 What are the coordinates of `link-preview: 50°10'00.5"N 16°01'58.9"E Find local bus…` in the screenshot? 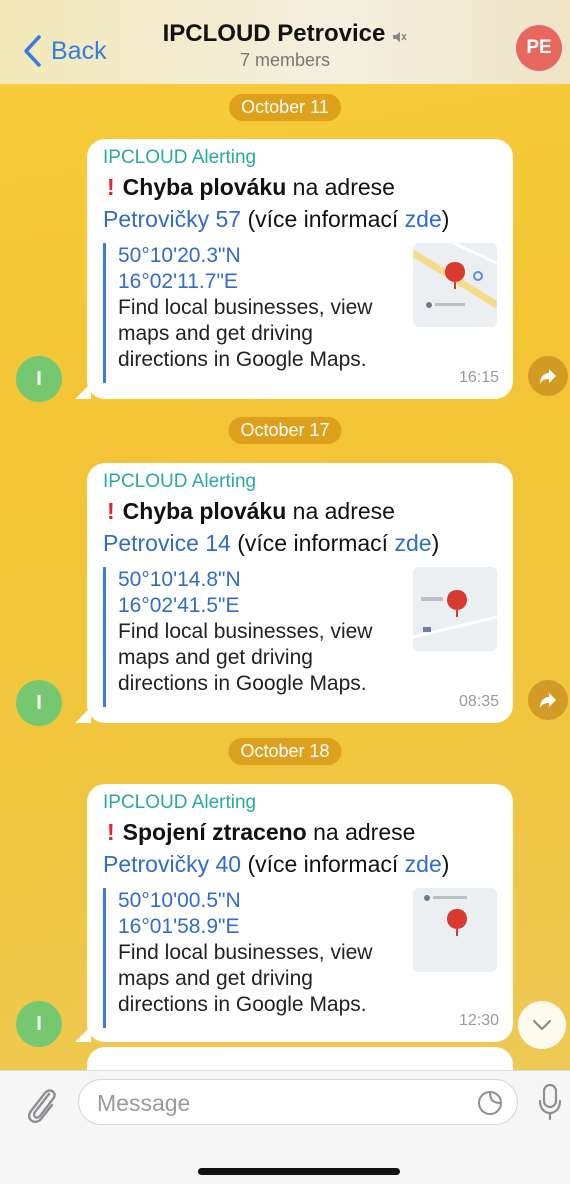 It's located at (300, 958).